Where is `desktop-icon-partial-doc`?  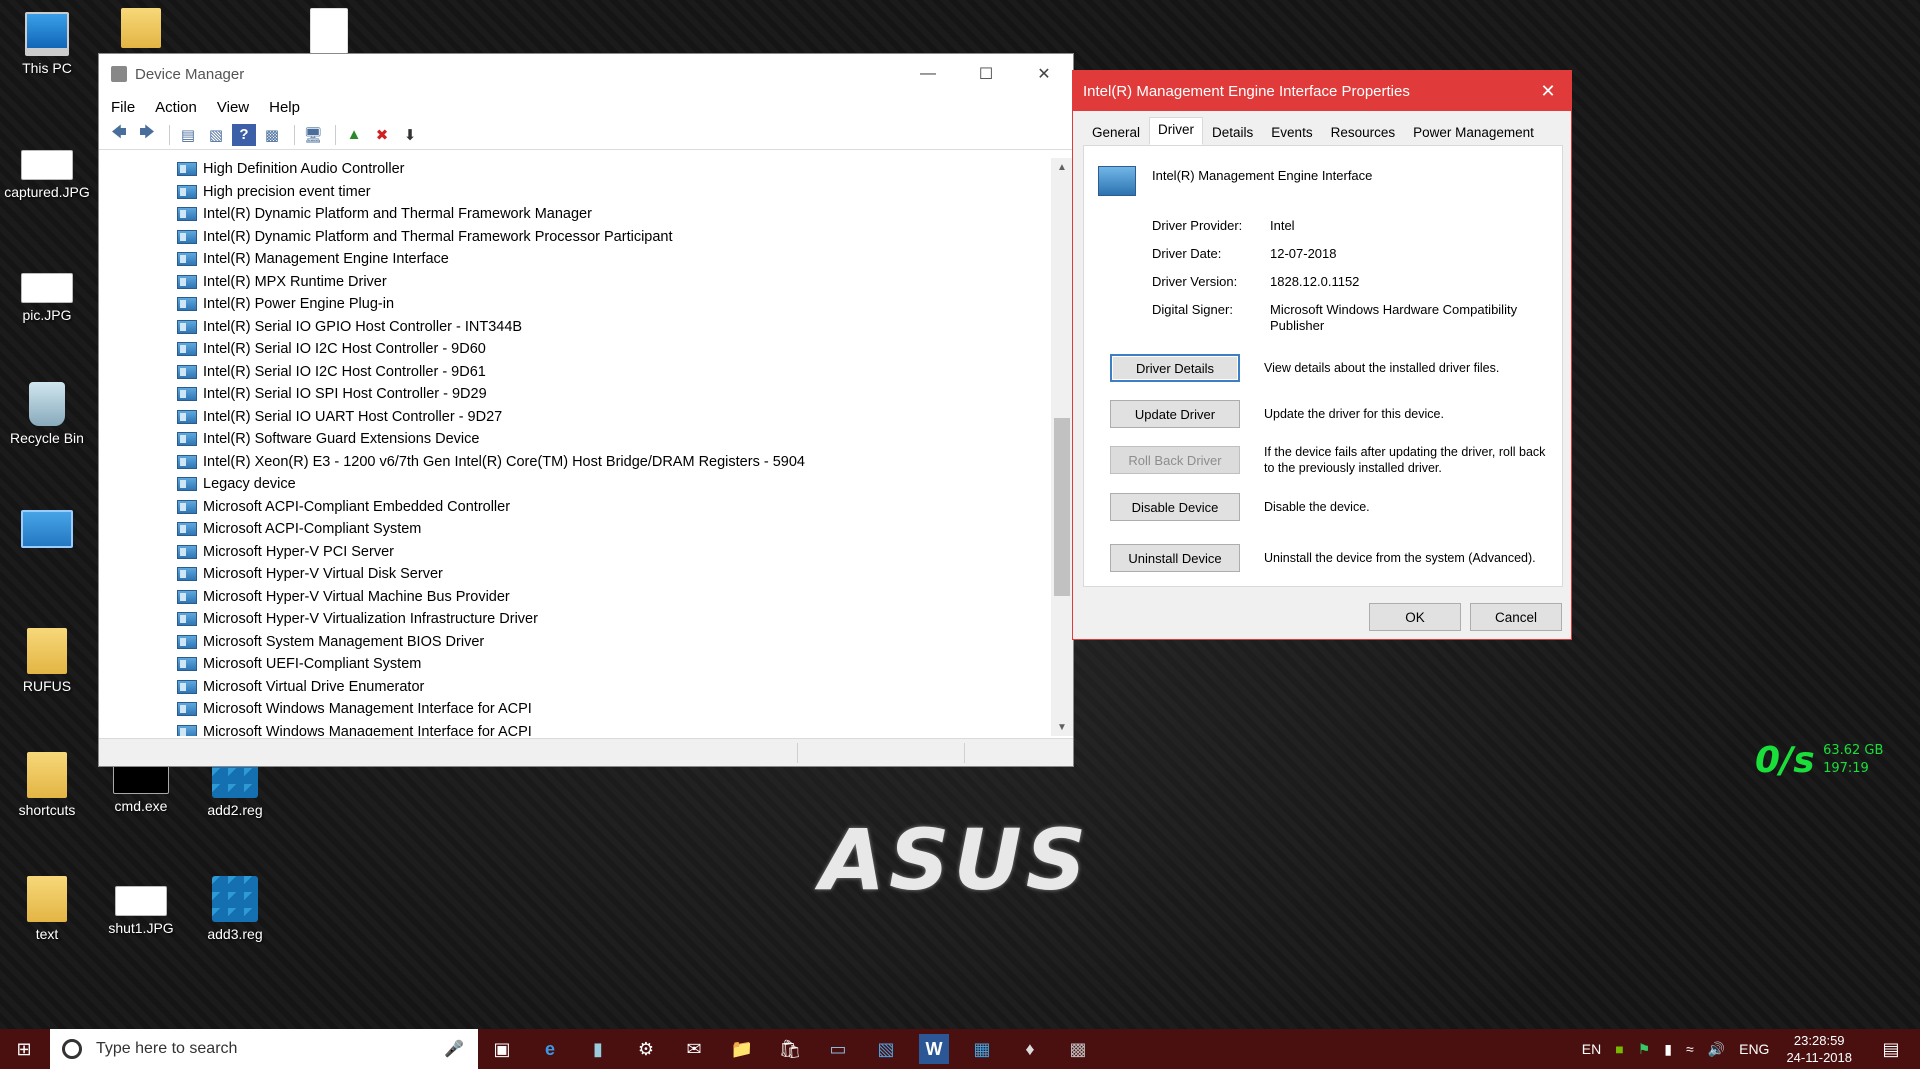 desktop-icon-partial-doc is located at coordinates (329, 33).